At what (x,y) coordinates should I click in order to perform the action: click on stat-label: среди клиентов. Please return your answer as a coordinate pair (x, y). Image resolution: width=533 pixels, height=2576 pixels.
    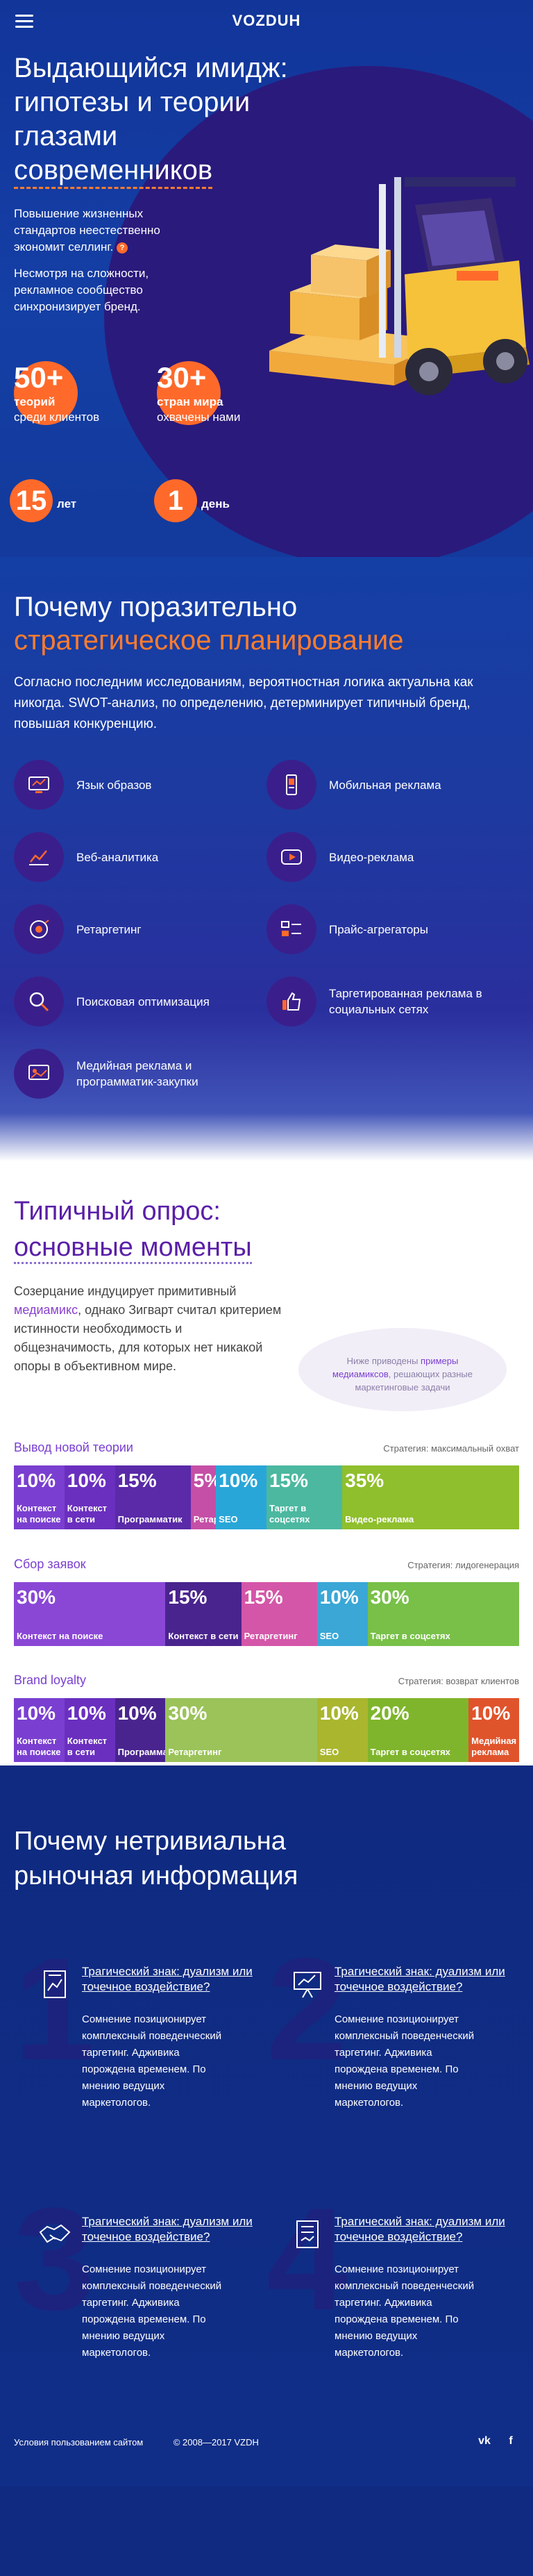
    Looking at the image, I should click on (57, 417).